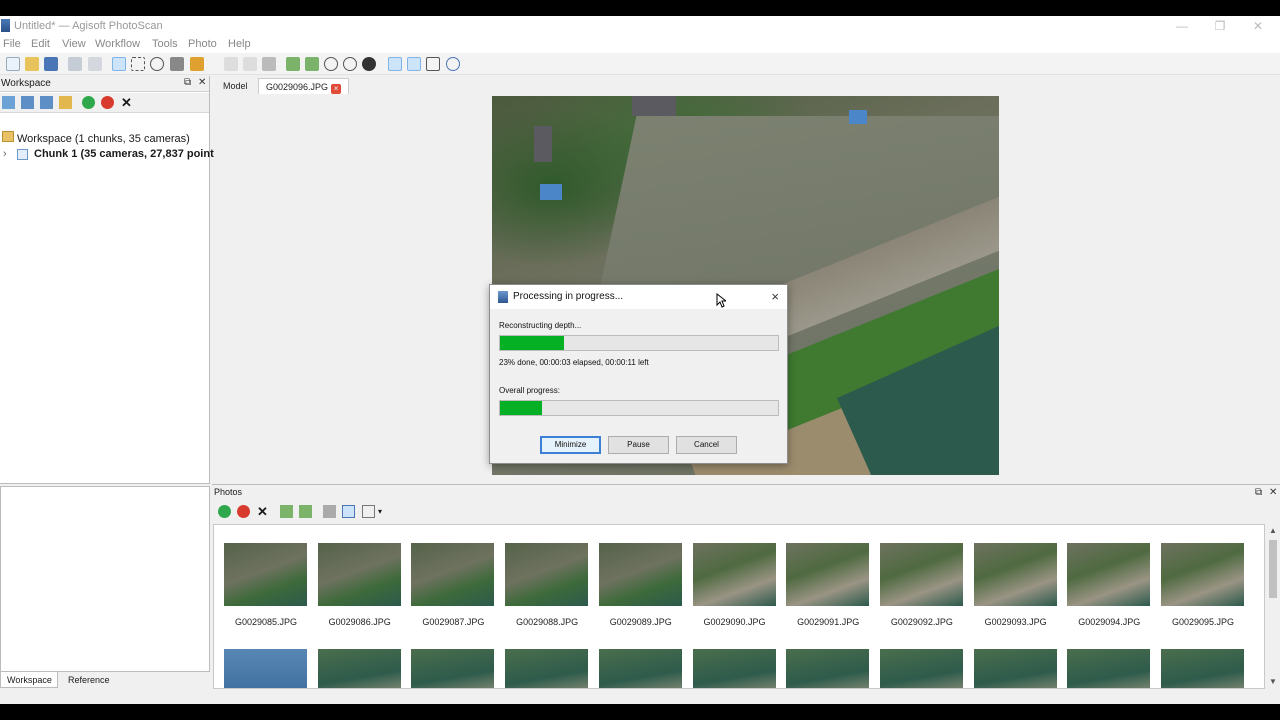 The width and height of the screenshot is (1280, 720). I want to click on thumbnails-scrollbar: ▲ ▼, so click(1273, 606).